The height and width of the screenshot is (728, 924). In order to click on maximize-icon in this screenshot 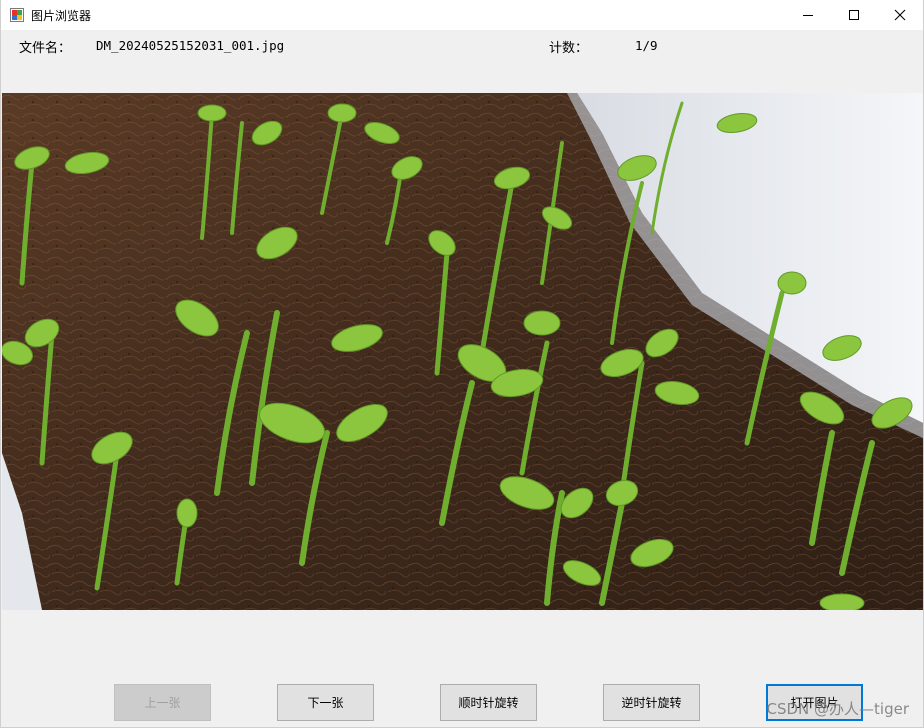, I will do `click(854, 15)`.